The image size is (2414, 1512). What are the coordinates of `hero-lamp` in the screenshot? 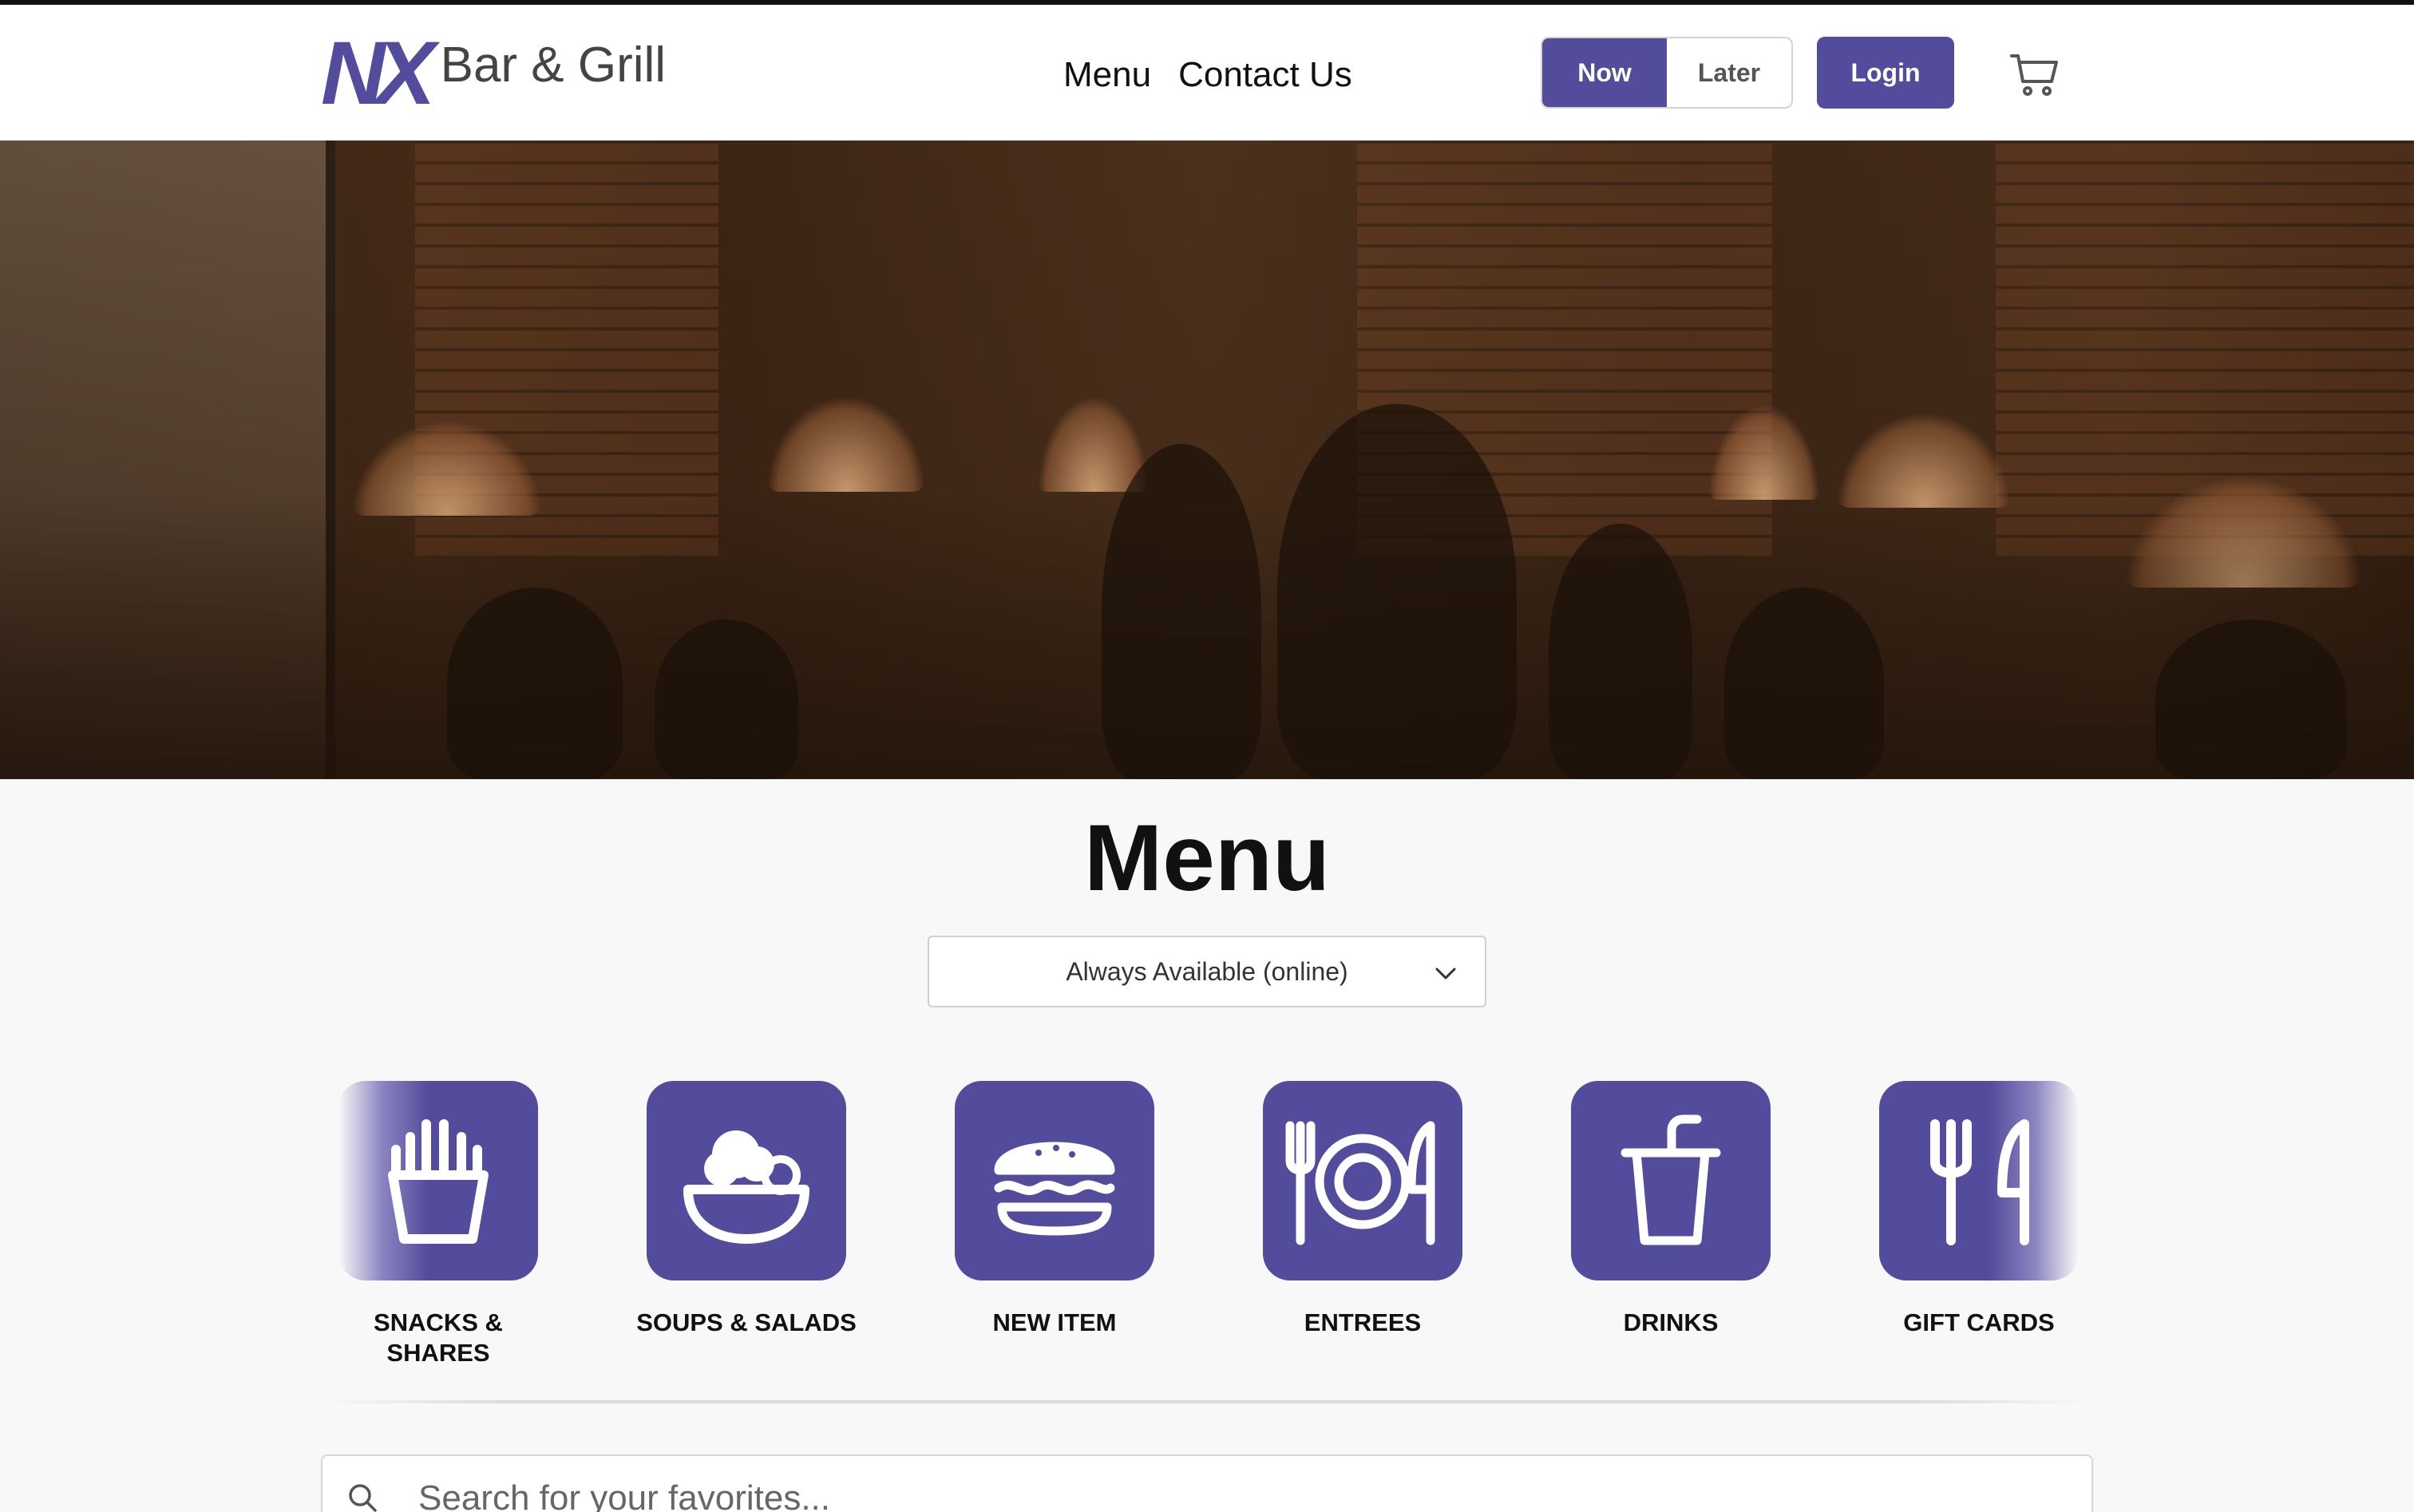 It's located at (846, 444).